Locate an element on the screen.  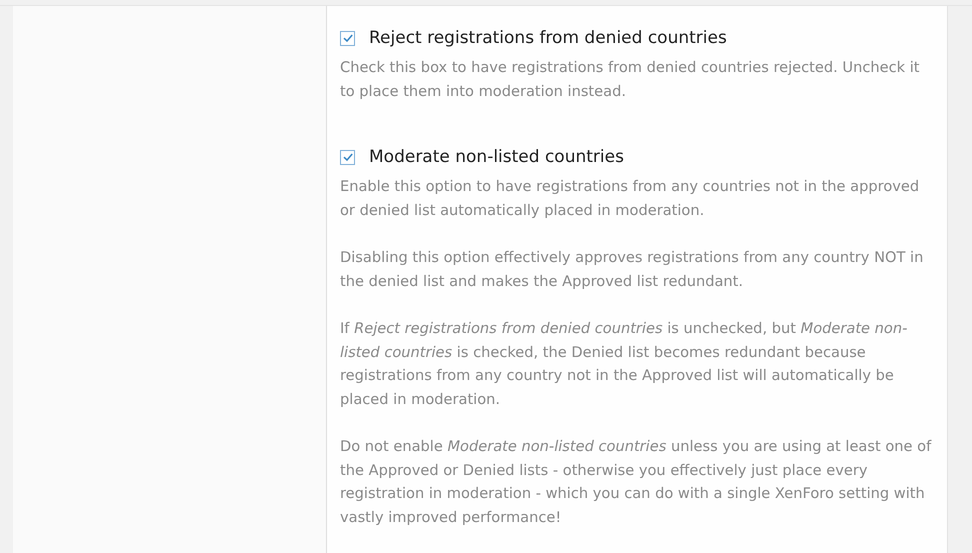
option-label: Moderate non-listed countries is located at coordinates (496, 157).